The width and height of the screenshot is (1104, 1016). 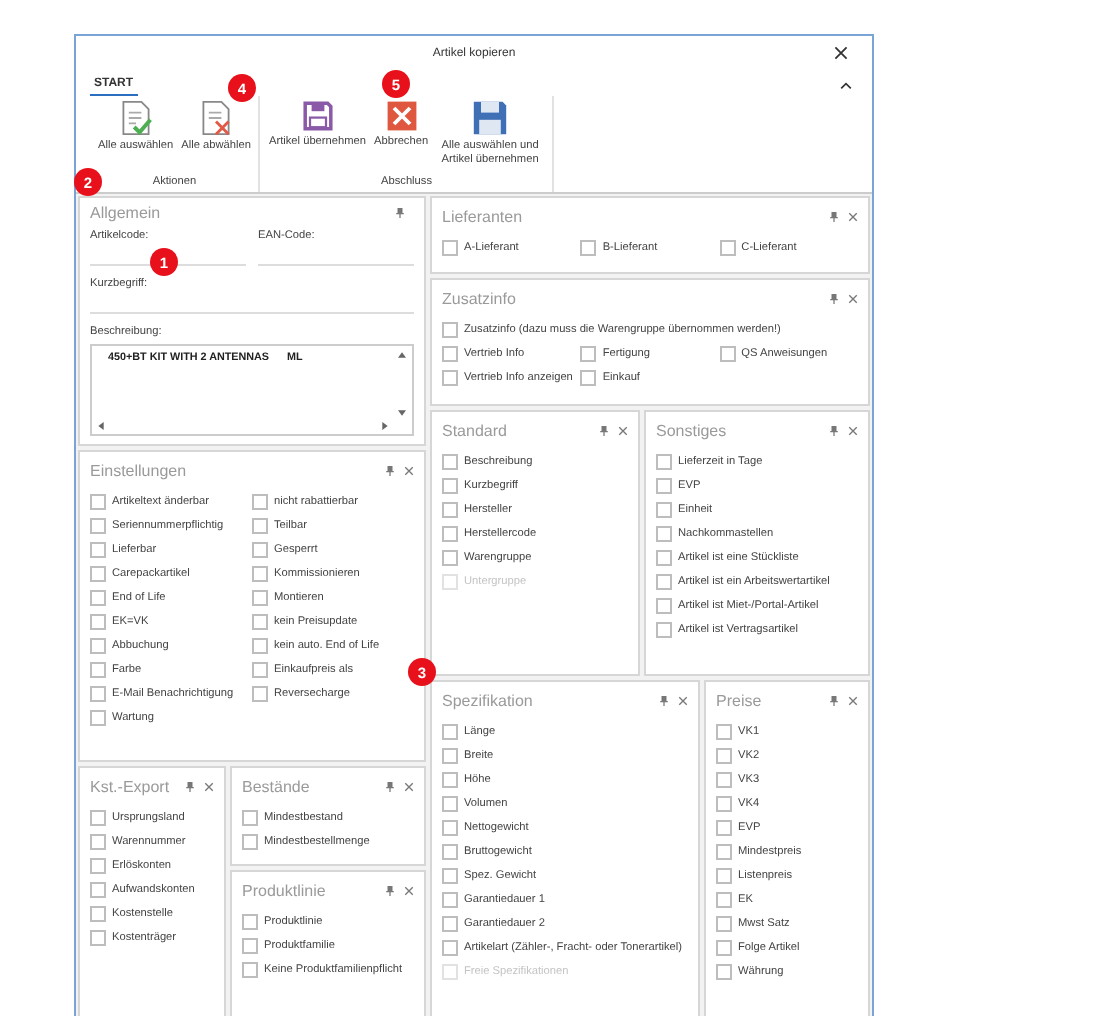 I want to click on collapse-caret-icon, so click(x=846, y=86).